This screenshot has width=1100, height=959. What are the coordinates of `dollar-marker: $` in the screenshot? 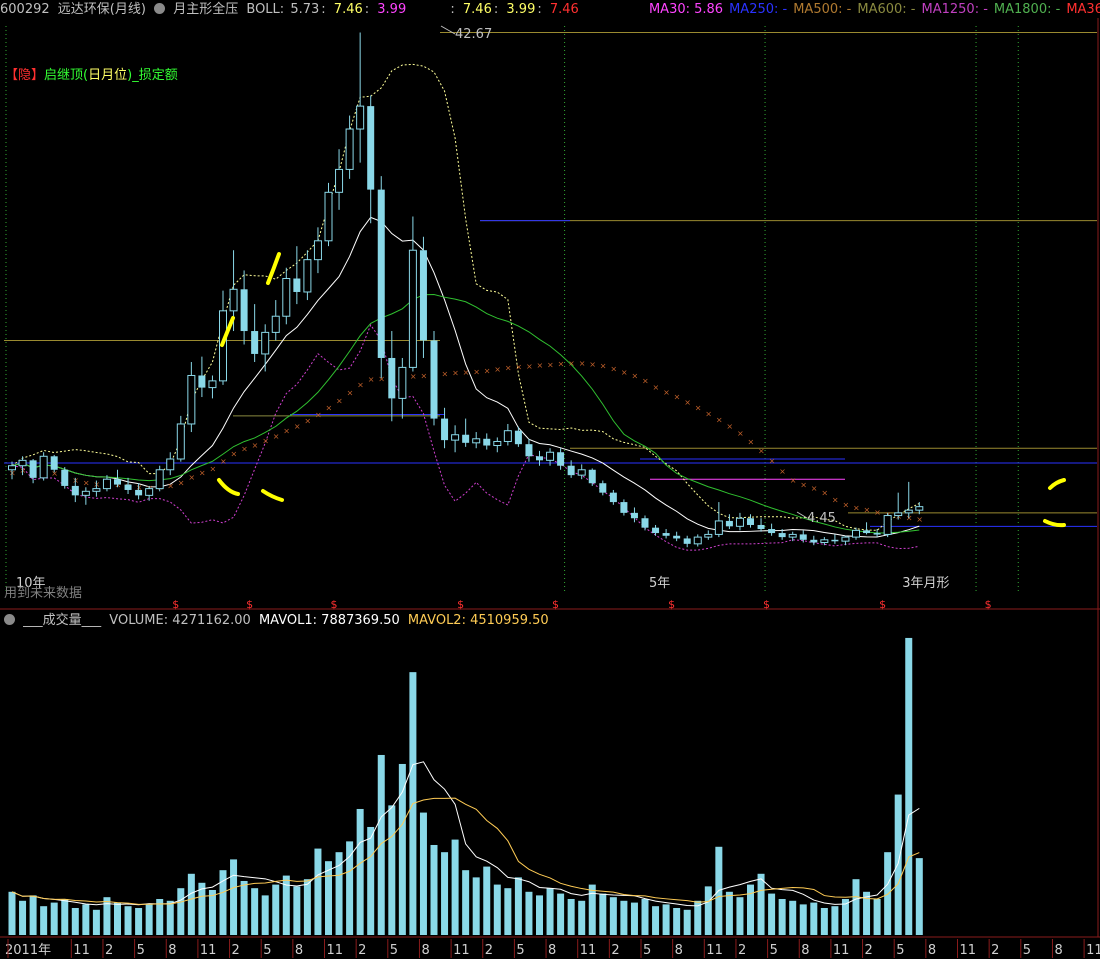 It's located at (460, 604).